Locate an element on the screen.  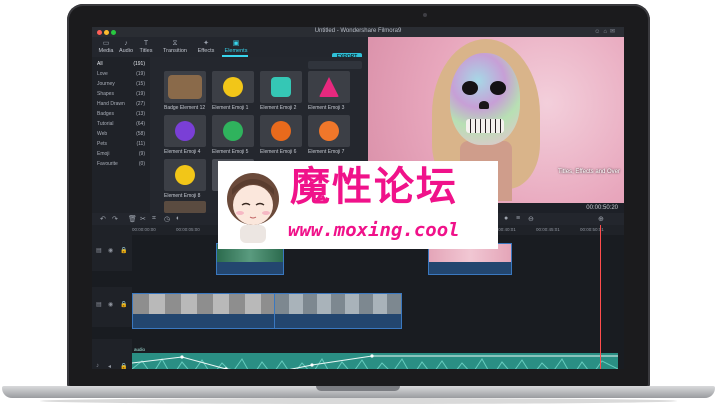
element-label: Badge Element 12 is located at coordinates (185, 108).